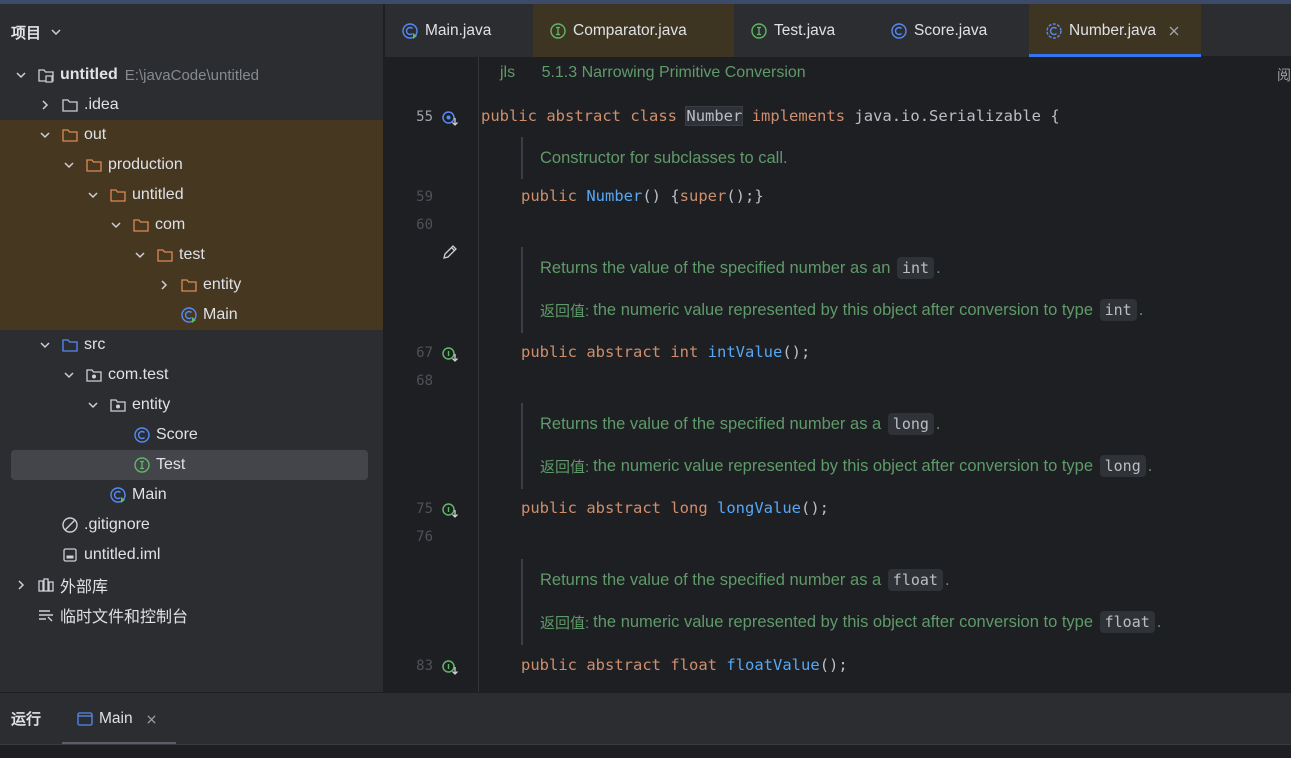 This screenshot has width=1291, height=758. Describe the element at coordinates (191, 615) in the screenshot. I see `tree-node-scratches: 临时文件和控制台` at that location.